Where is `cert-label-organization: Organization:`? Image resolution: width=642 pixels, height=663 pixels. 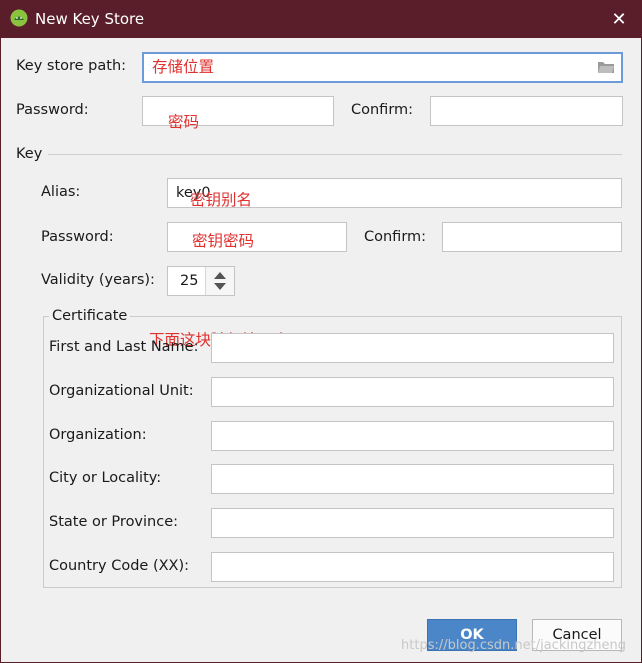
cert-label-organization: Organization: is located at coordinates (98, 435).